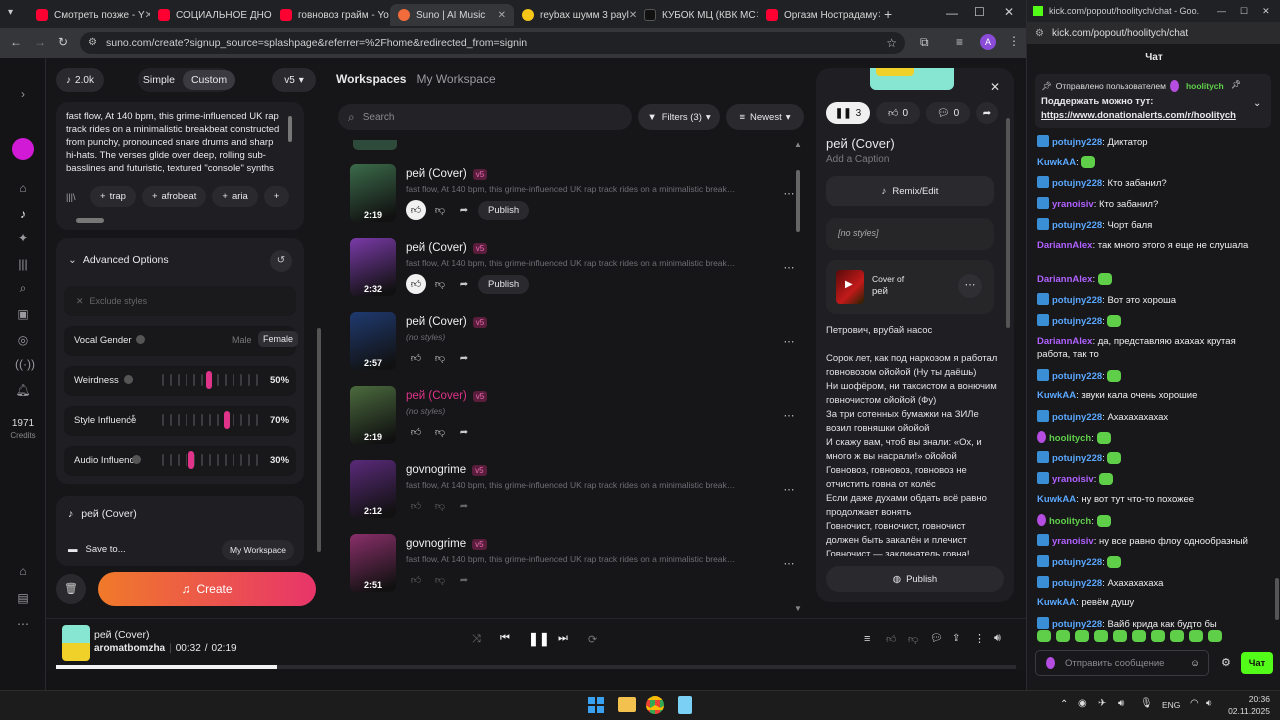  What do you see at coordinates (373, 563) in the screenshot?
I see `song-thumbnail: 2:51` at bounding box center [373, 563].